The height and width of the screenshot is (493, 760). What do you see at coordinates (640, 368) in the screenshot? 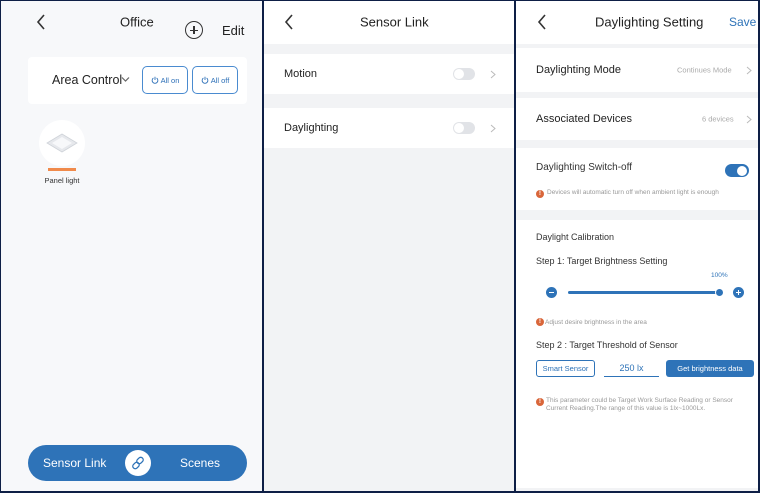
I see `threshold-unit: lx` at bounding box center [640, 368].